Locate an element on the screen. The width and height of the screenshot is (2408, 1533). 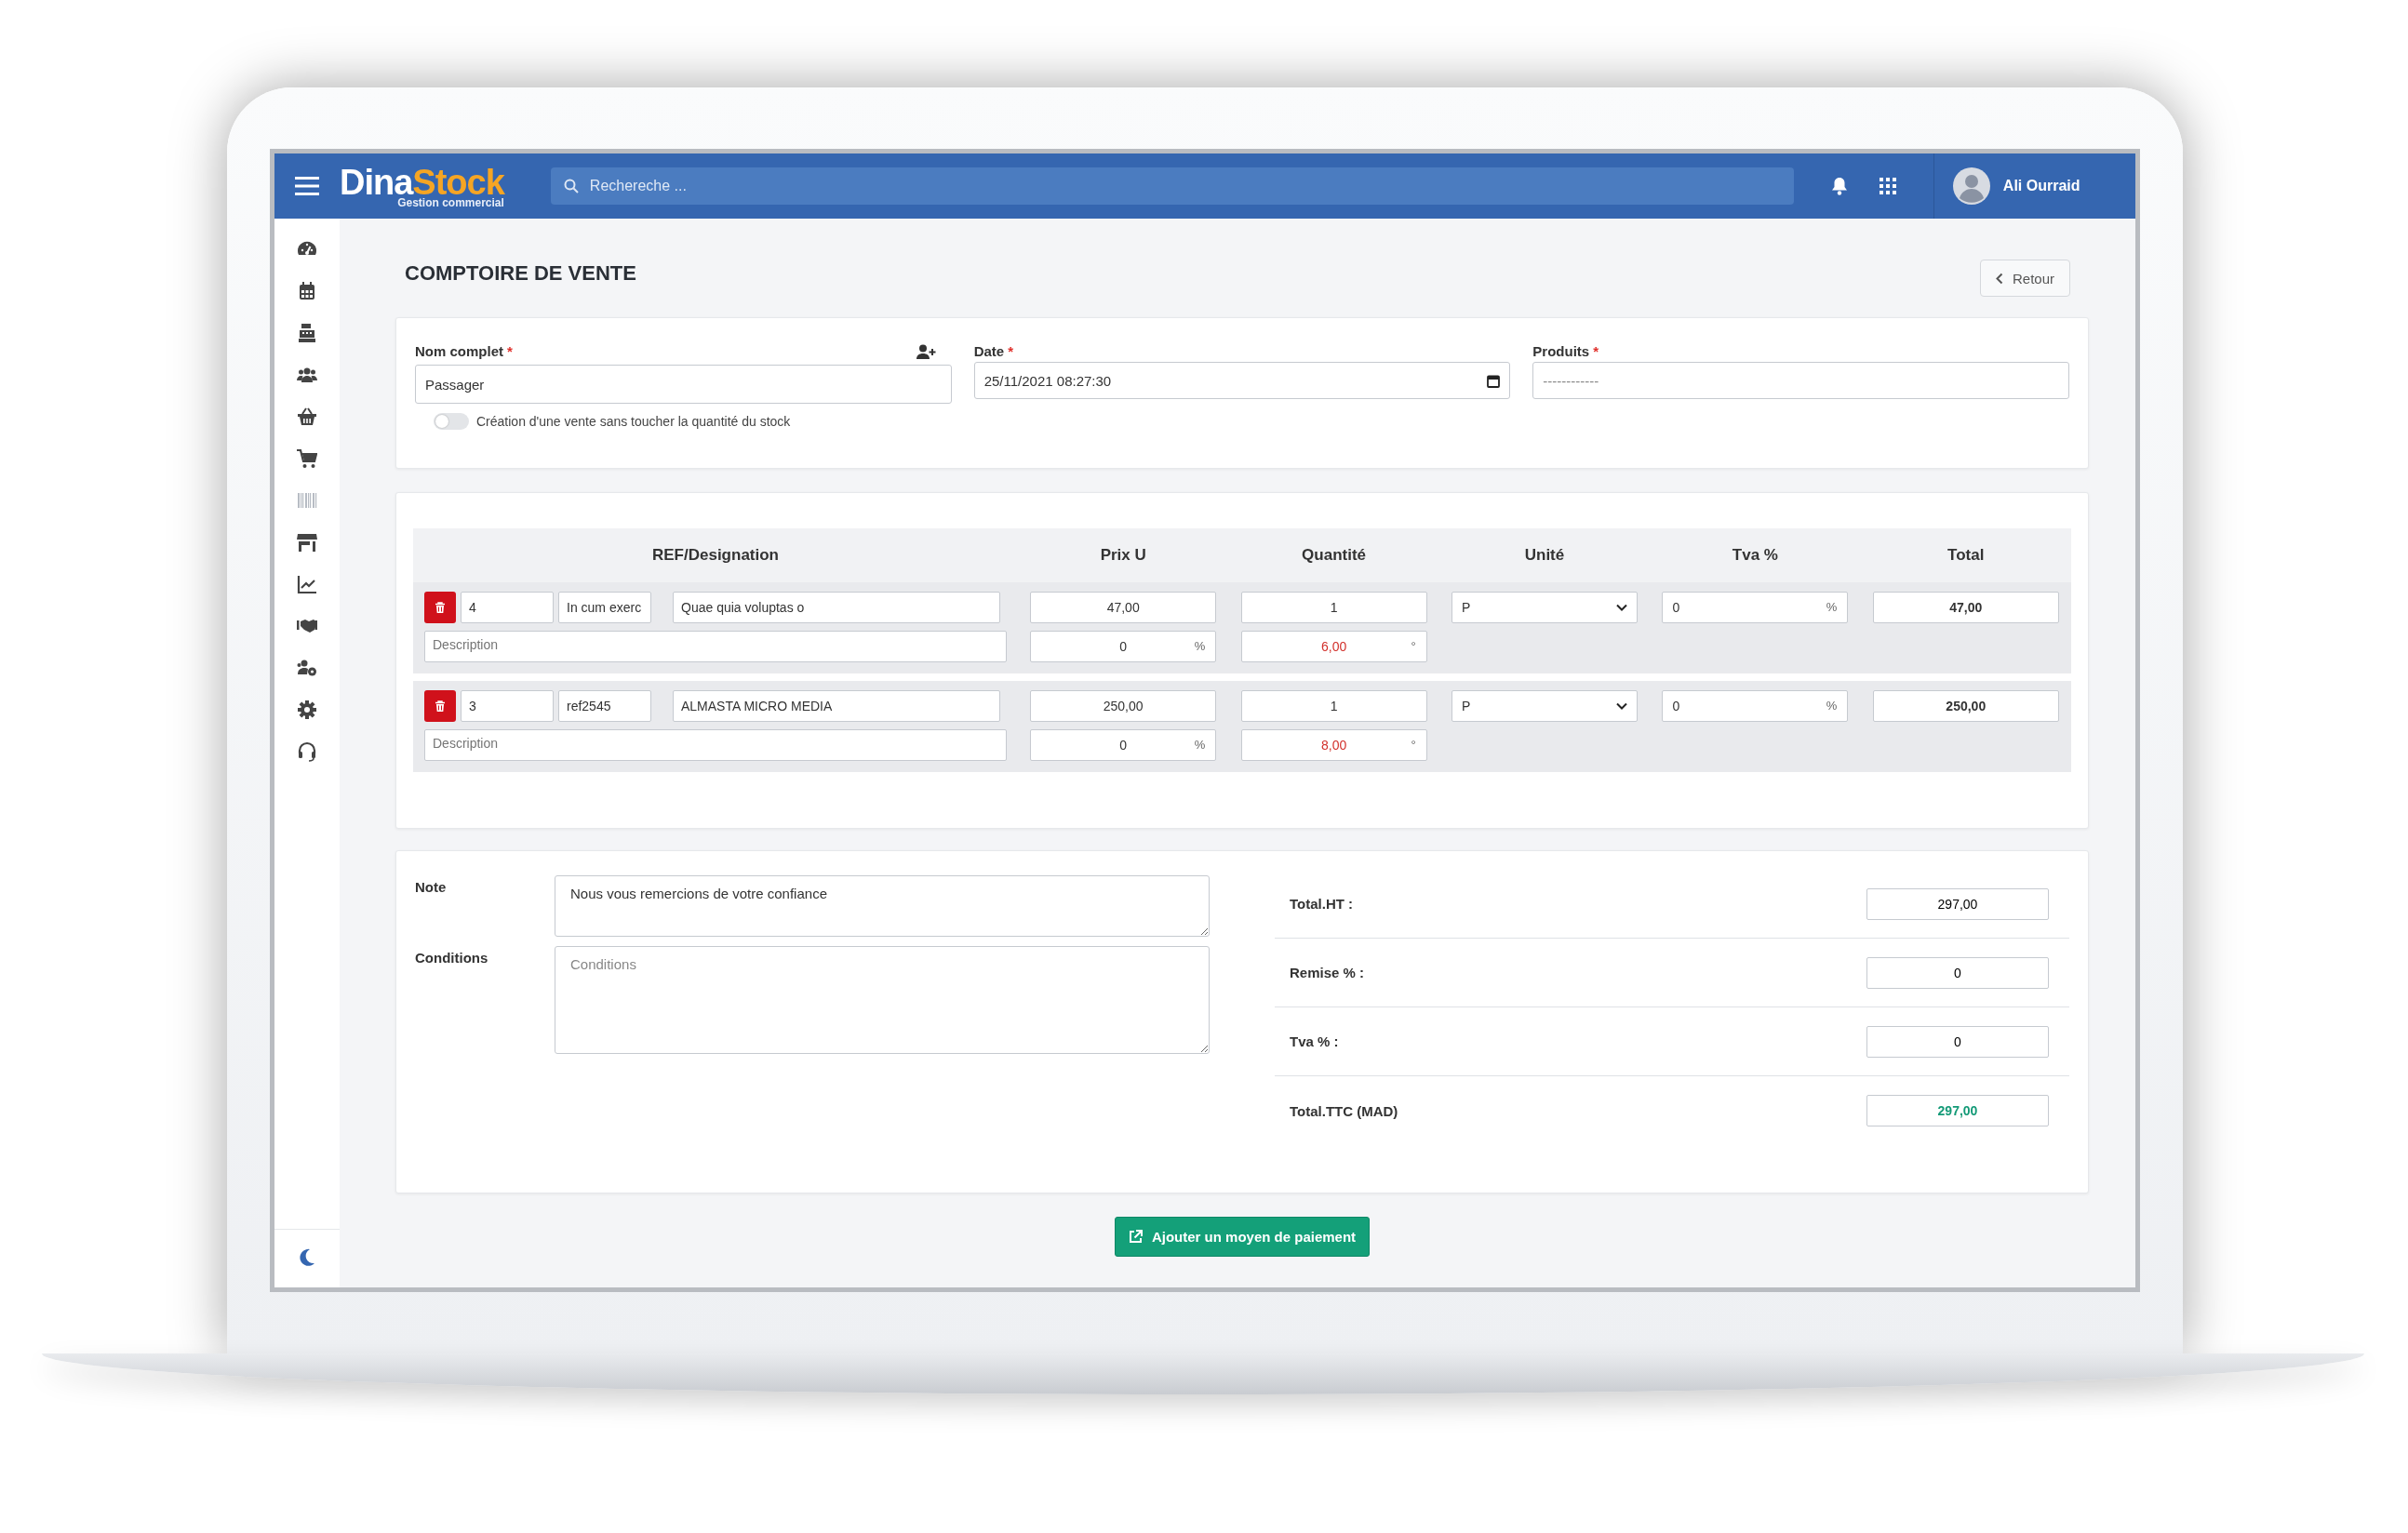
chevron-left-icon is located at coordinates (1999, 278).